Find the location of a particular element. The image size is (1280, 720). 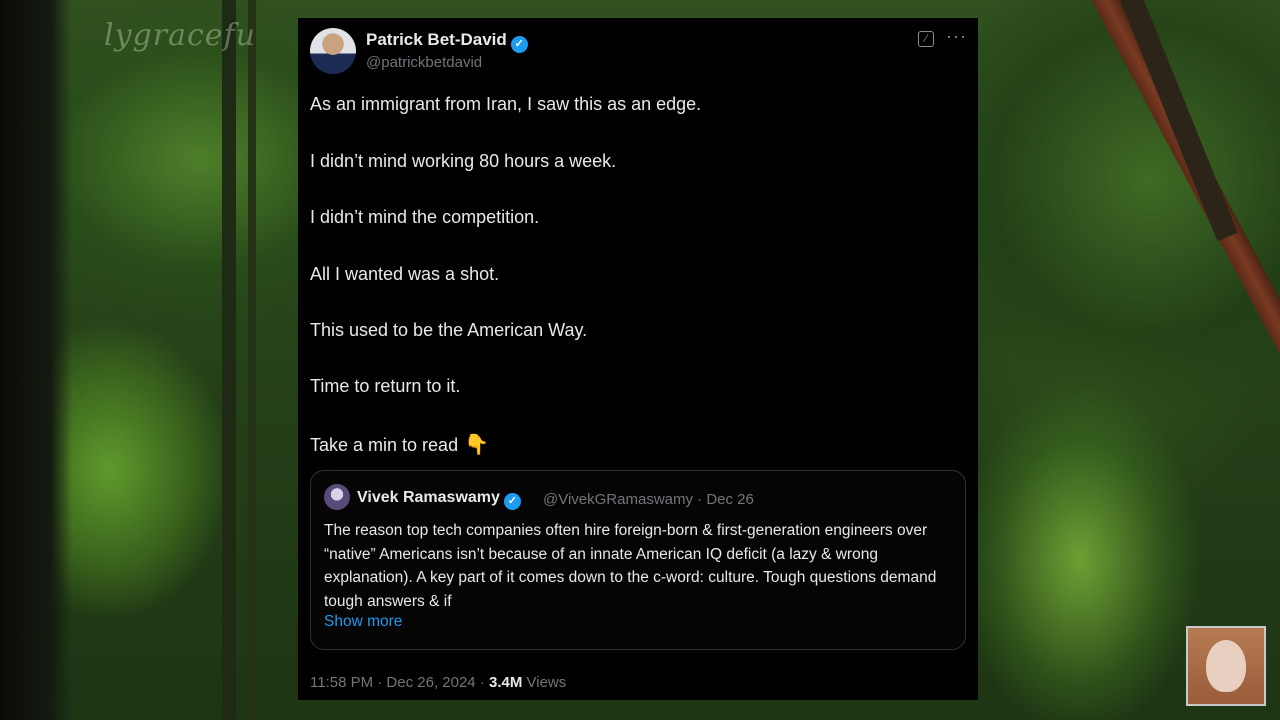

tweet-line: This used to be the American Way. is located at coordinates (449, 330).